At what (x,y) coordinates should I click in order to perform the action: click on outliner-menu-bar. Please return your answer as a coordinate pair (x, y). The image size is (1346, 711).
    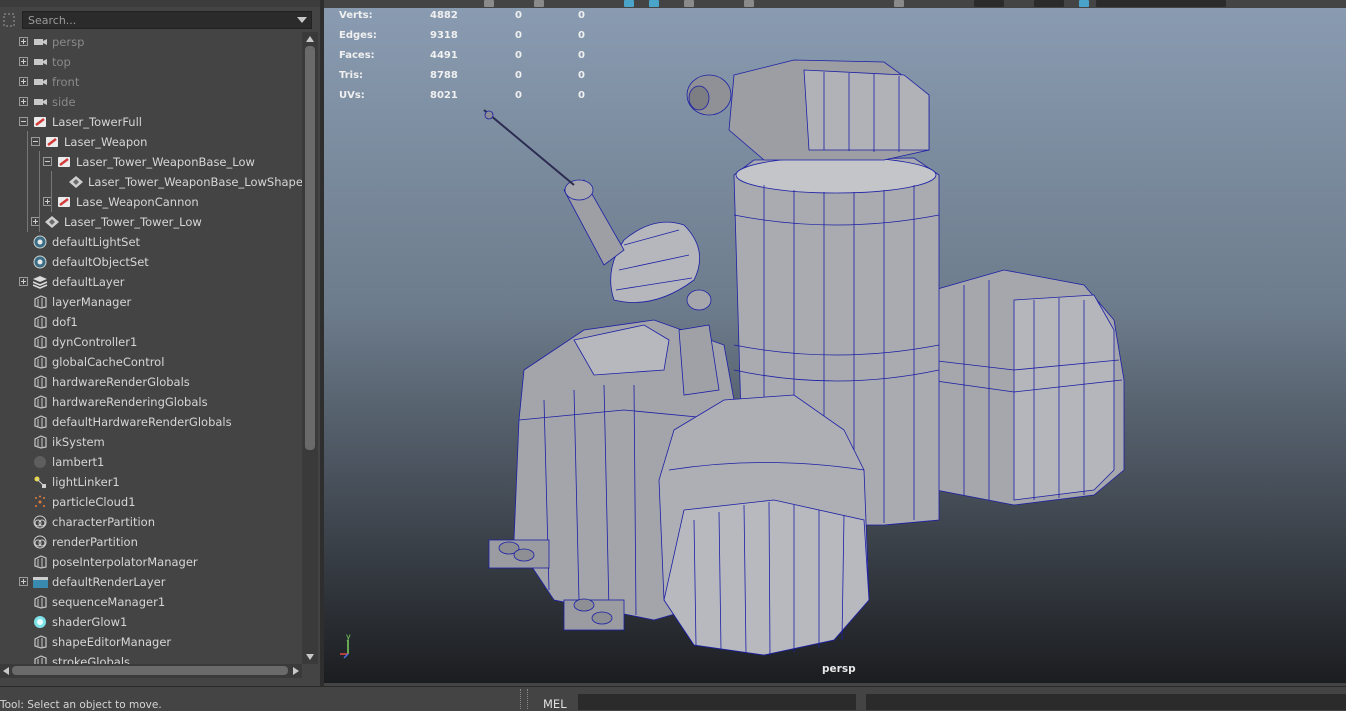
    Looking at the image, I should click on (160, 3).